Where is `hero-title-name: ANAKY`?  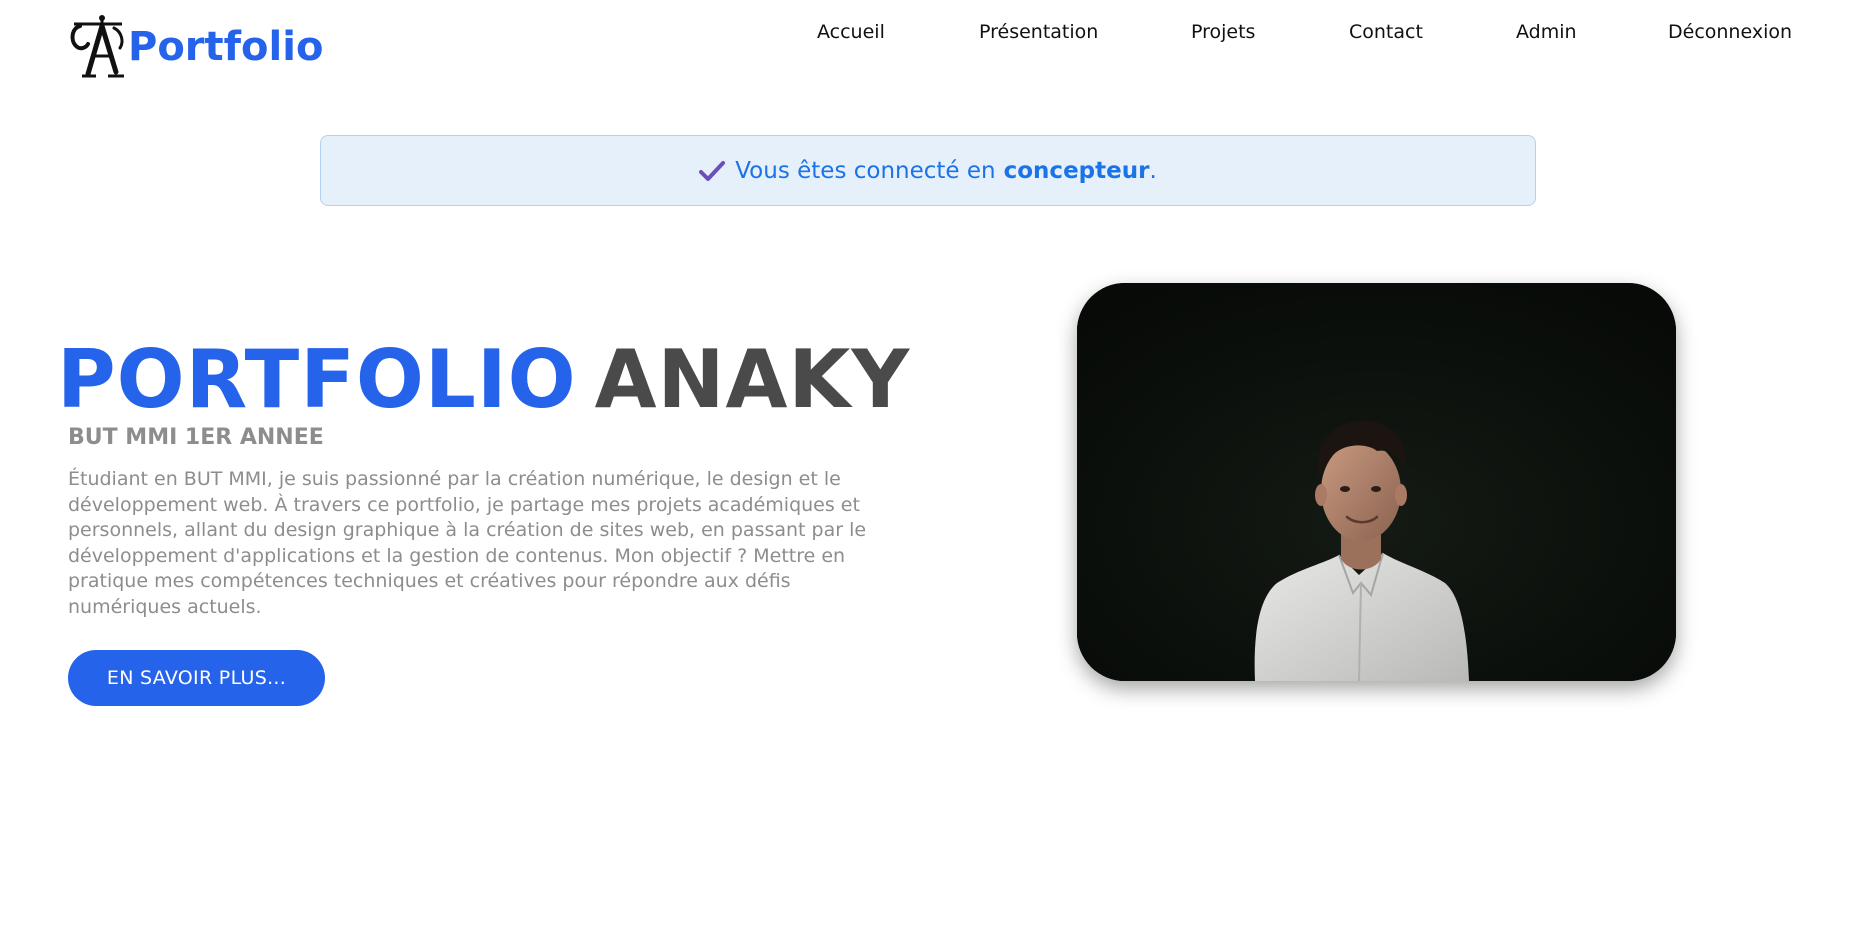
hero-title-name: ANAKY is located at coordinates (752, 379).